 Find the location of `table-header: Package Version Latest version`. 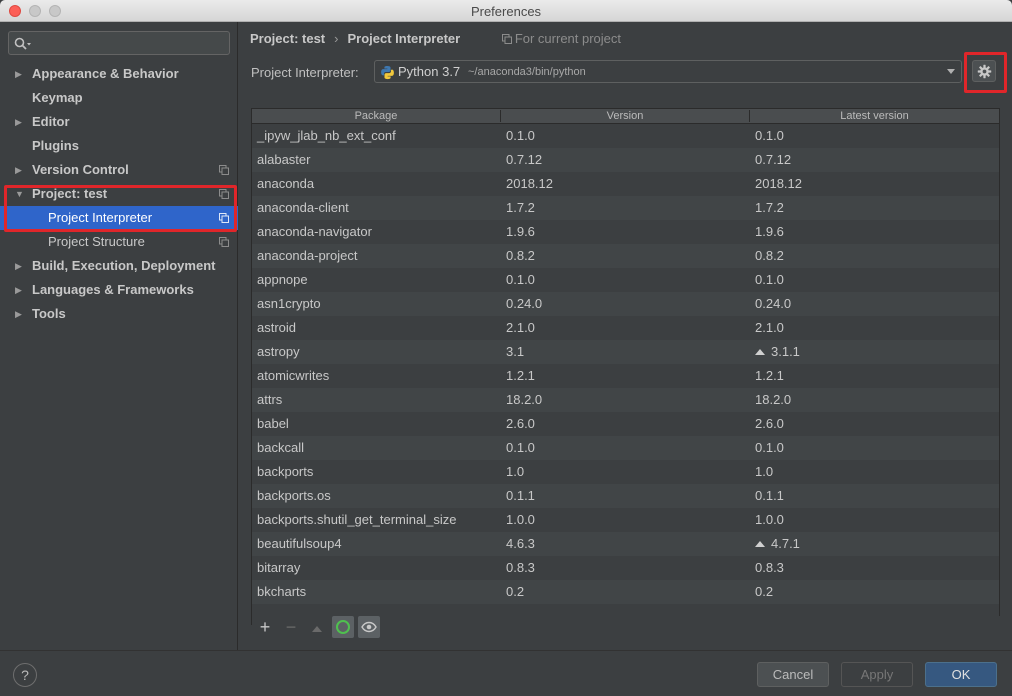

table-header: Package Version Latest version is located at coordinates (625, 116).